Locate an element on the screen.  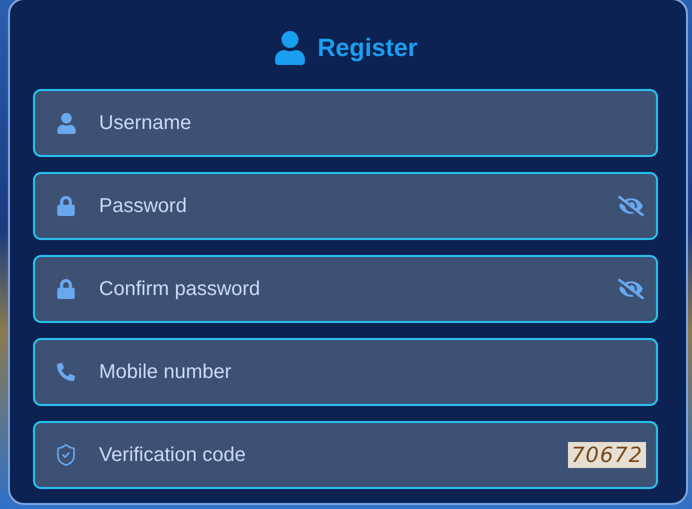
shield-check-icon is located at coordinates (66, 455).